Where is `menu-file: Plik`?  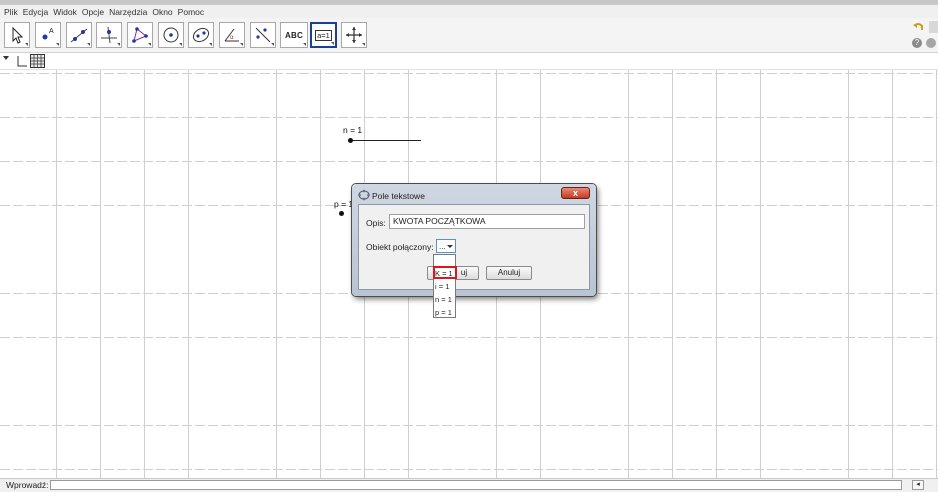
menu-file: Plik is located at coordinates (11, 12).